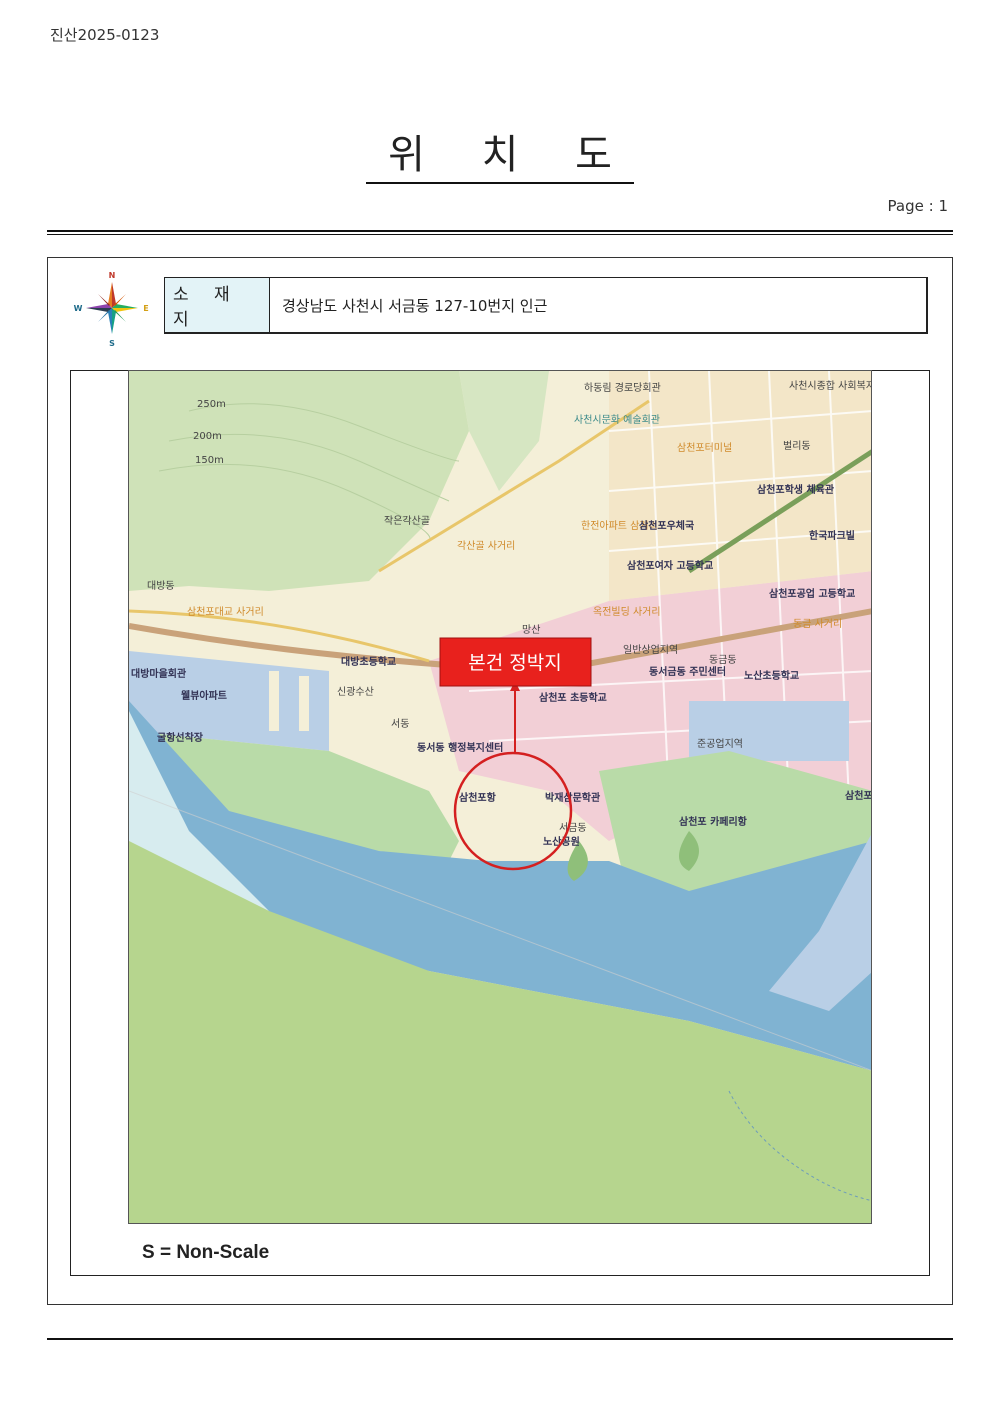 This screenshot has height=1416, width=1000. I want to click on map-label: 망산, so click(531, 630).